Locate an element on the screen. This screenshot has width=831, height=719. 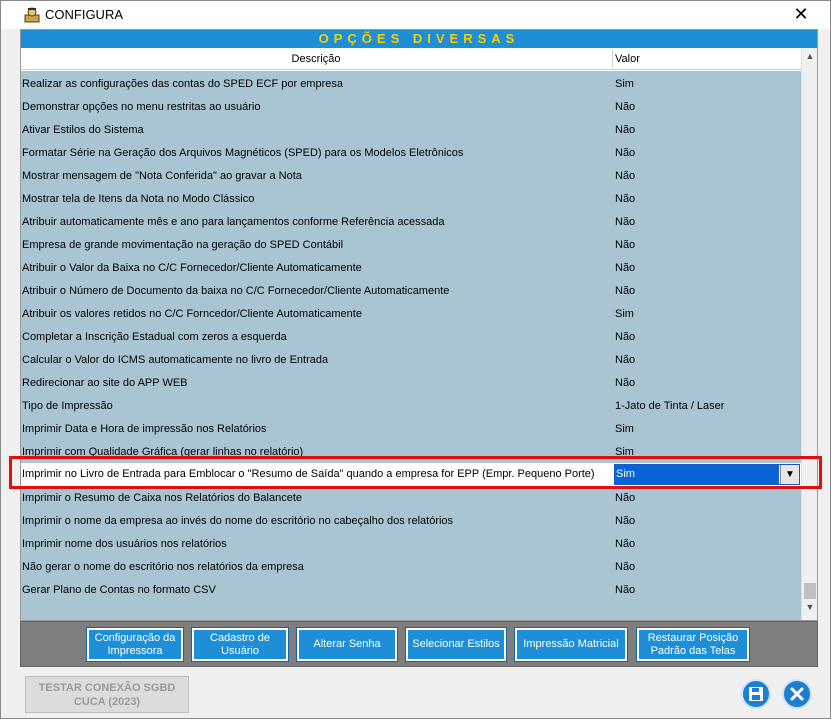
user-registration-button: Cadastro de Usuário is located at coordinates (240, 644).